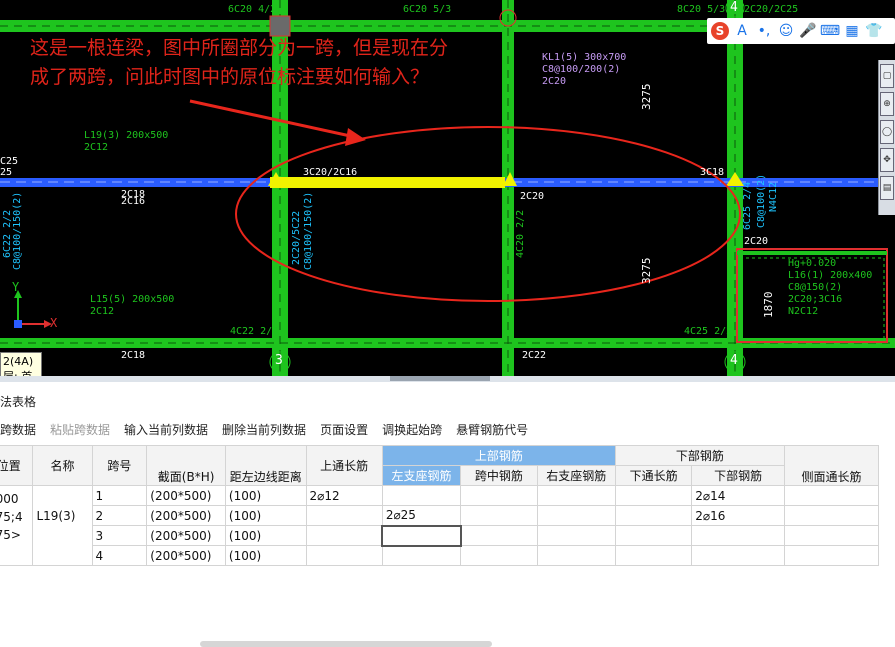 The width and height of the screenshot is (895, 647). What do you see at coordinates (761, 200) in the screenshot?
I see `rebar-label: C8@100(2)` at bounding box center [761, 200].